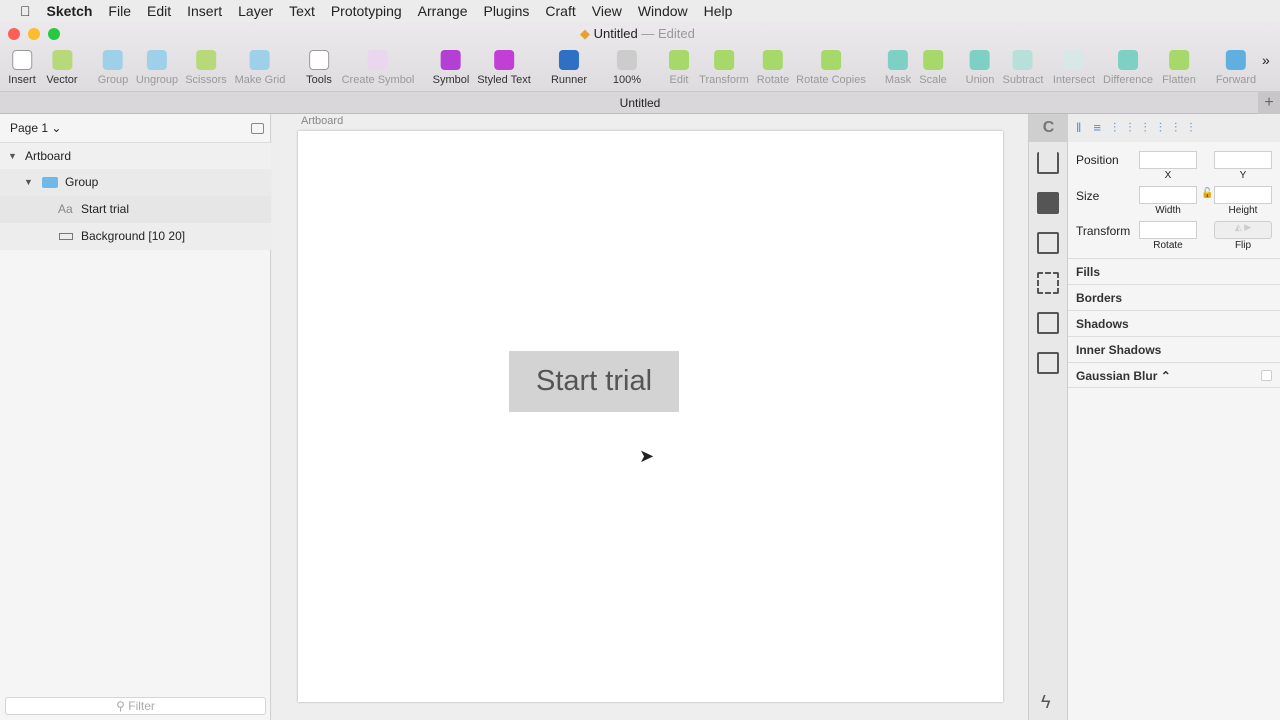 This screenshot has height=720, width=1280. Describe the element at coordinates (640, 103) in the screenshot. I see `document-tab: Untitled +` at that location.